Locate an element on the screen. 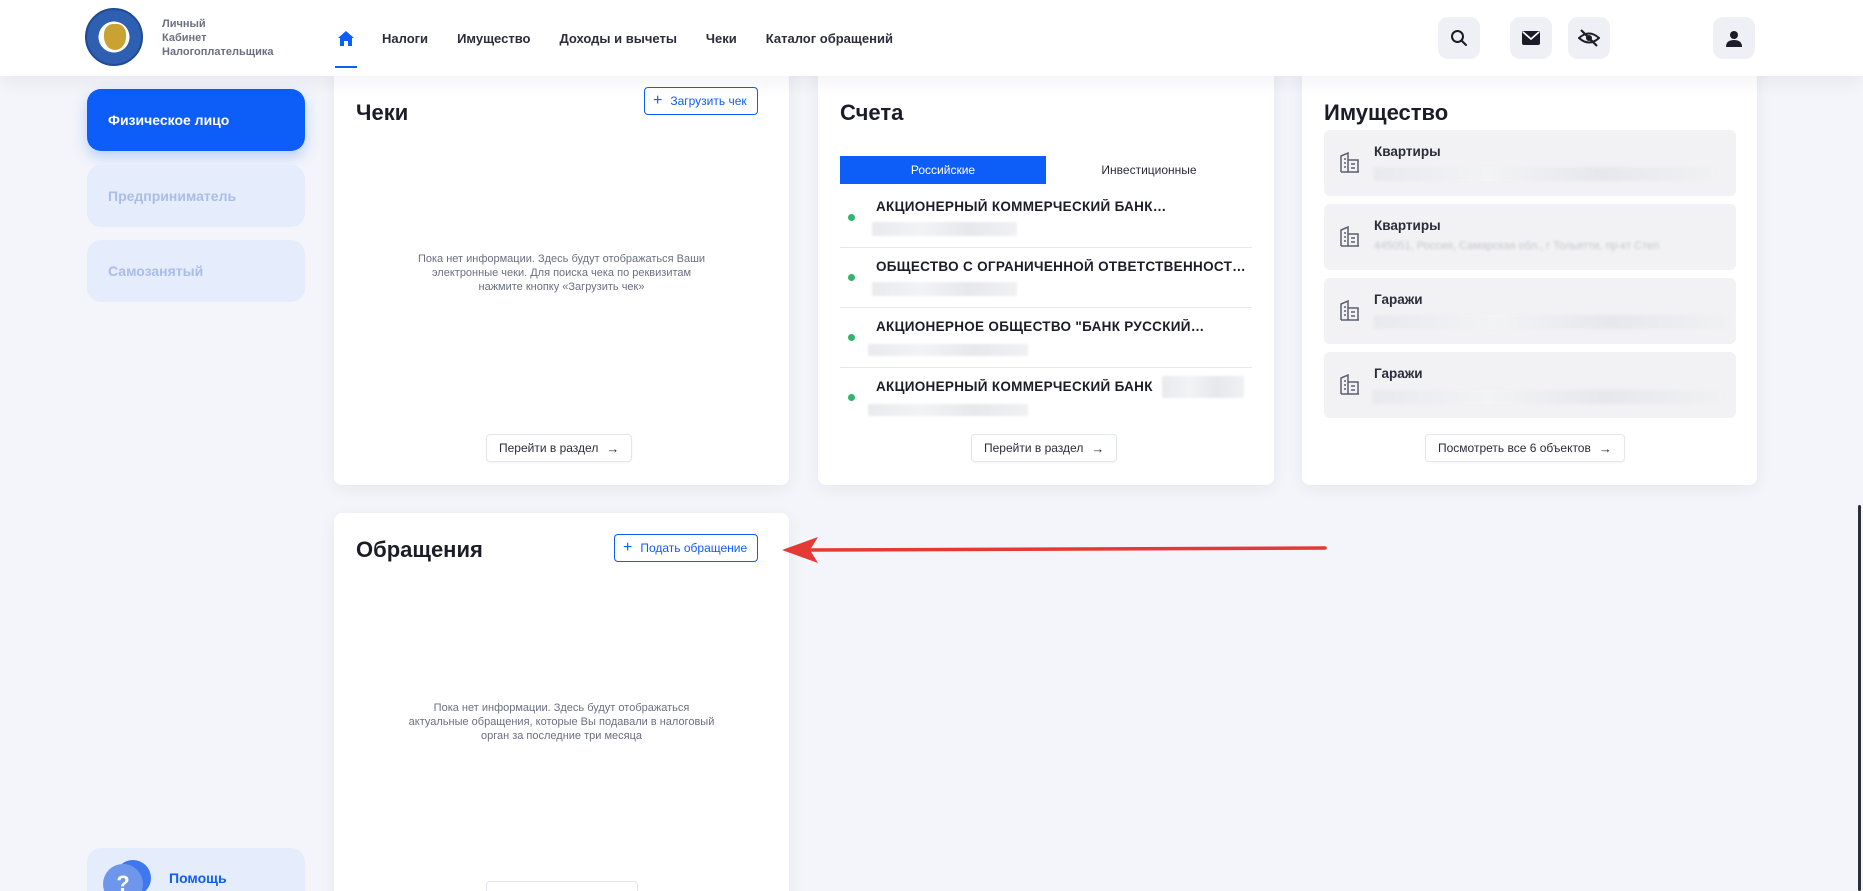 This screenshot has height=891, width=1863. sidebar-item-label: Самозанятый is located at coordinates (156, 271).